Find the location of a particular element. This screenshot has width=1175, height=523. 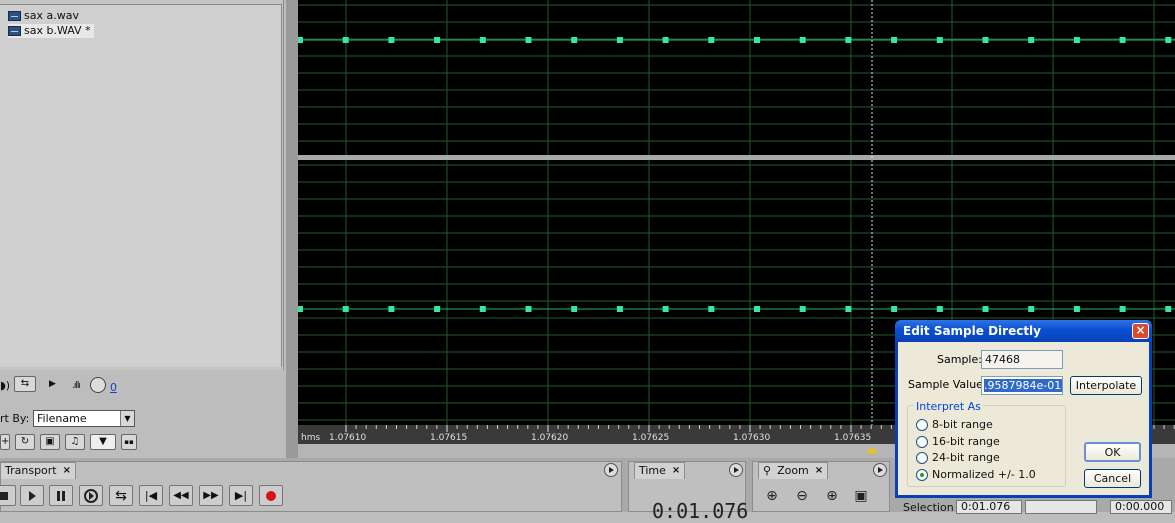

sample-value-input: .9587984e-019 is located at coordinates (1022, 385).